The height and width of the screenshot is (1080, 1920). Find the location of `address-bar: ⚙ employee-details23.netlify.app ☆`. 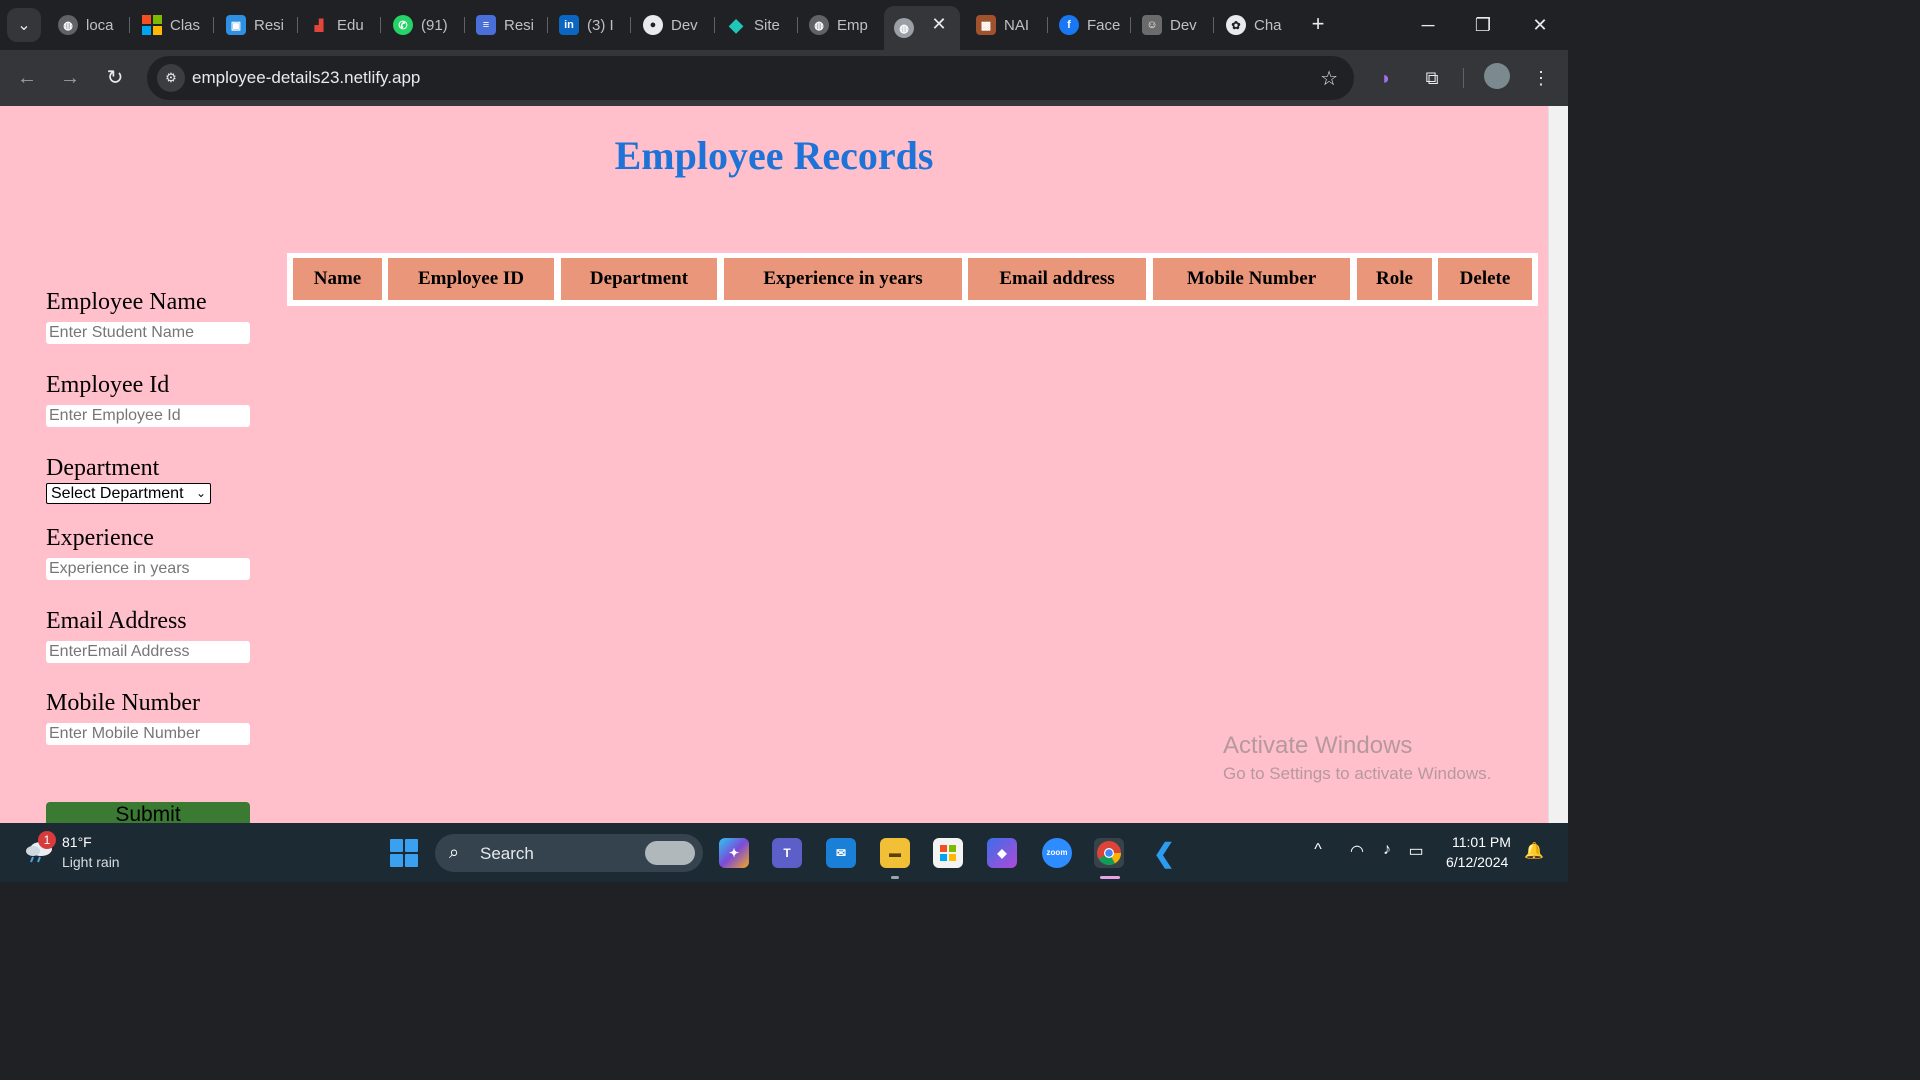

address-bar: ⚙ employee-details23.netlify.app ☆ is located at coordinates (750, 78).